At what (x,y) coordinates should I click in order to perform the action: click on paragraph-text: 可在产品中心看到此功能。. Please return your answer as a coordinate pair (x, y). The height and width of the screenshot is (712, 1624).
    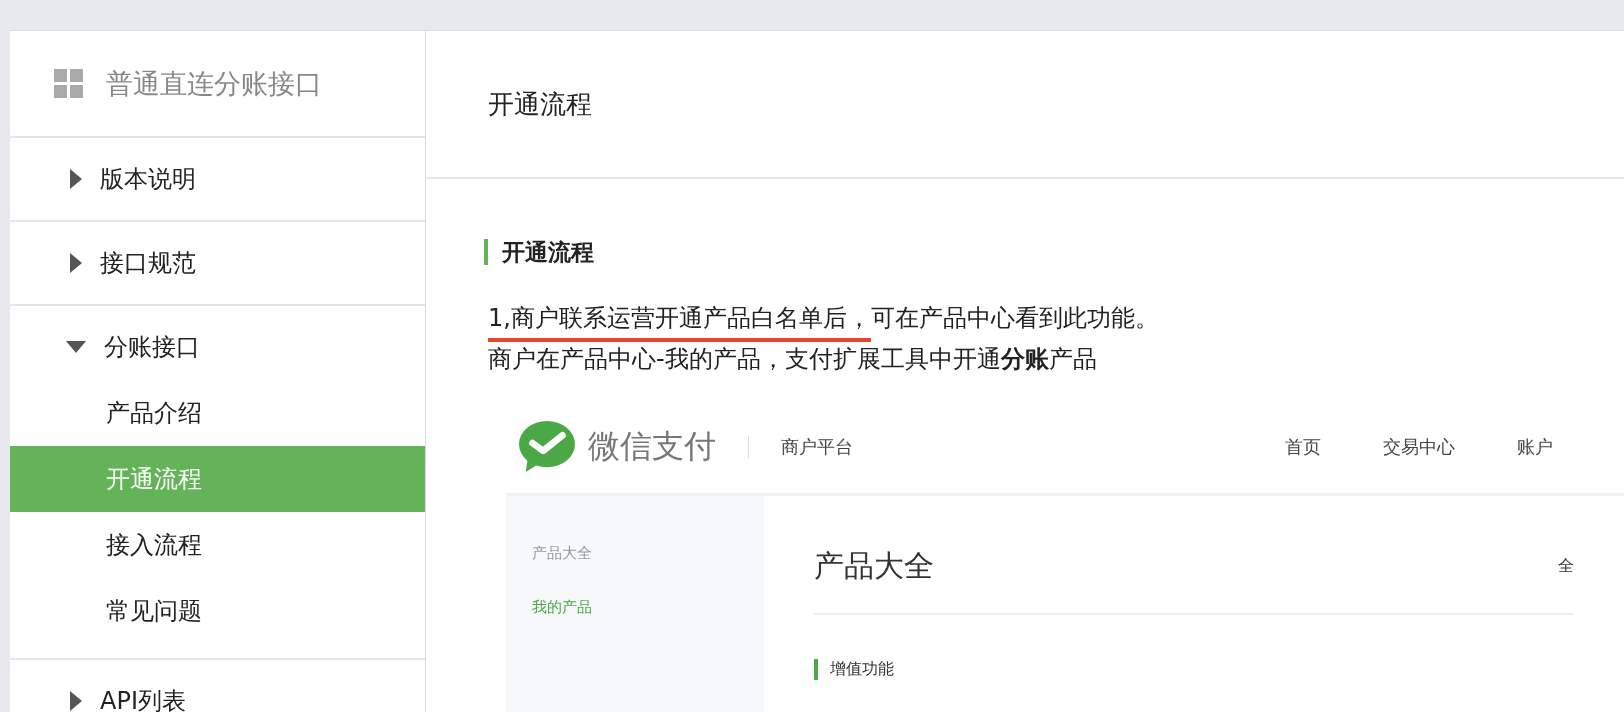
    Looking at the image, I should click on (1014, 318).